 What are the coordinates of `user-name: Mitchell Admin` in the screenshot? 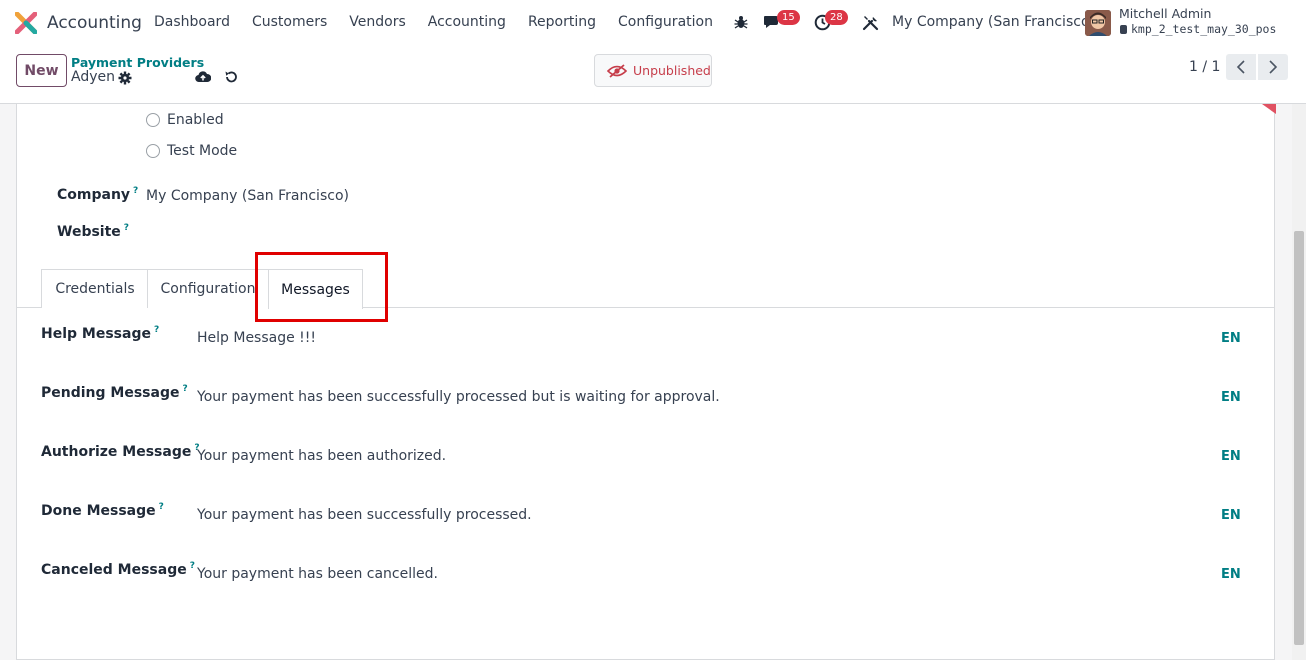 It's located at (1165, 13).